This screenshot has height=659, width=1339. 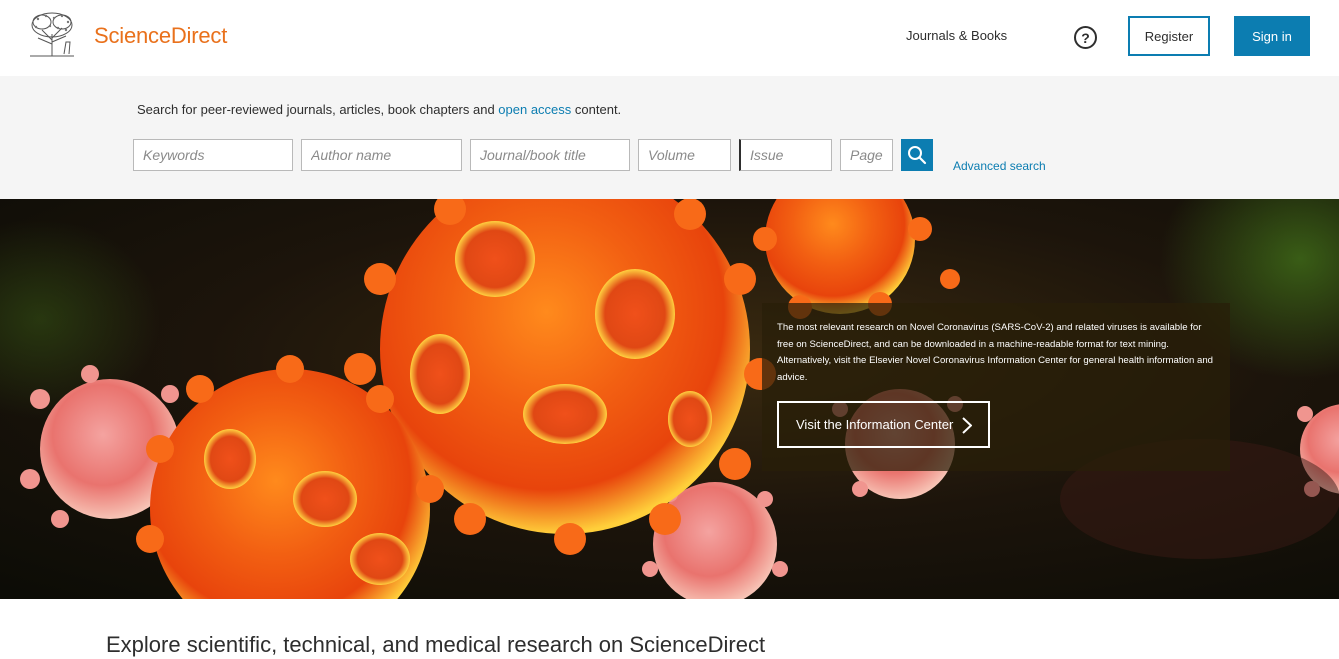 What do you see at coordinates (550, 155) in the screenshot?
I see `journal-book-title-input` at bounding box center [550, 155].